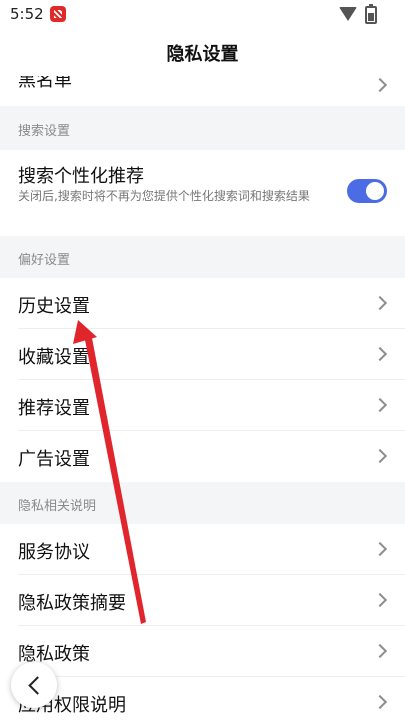 The height and width of the screenshot is (720, 405). I want to click on list-item-label: 黑名单, so click(45, 83).